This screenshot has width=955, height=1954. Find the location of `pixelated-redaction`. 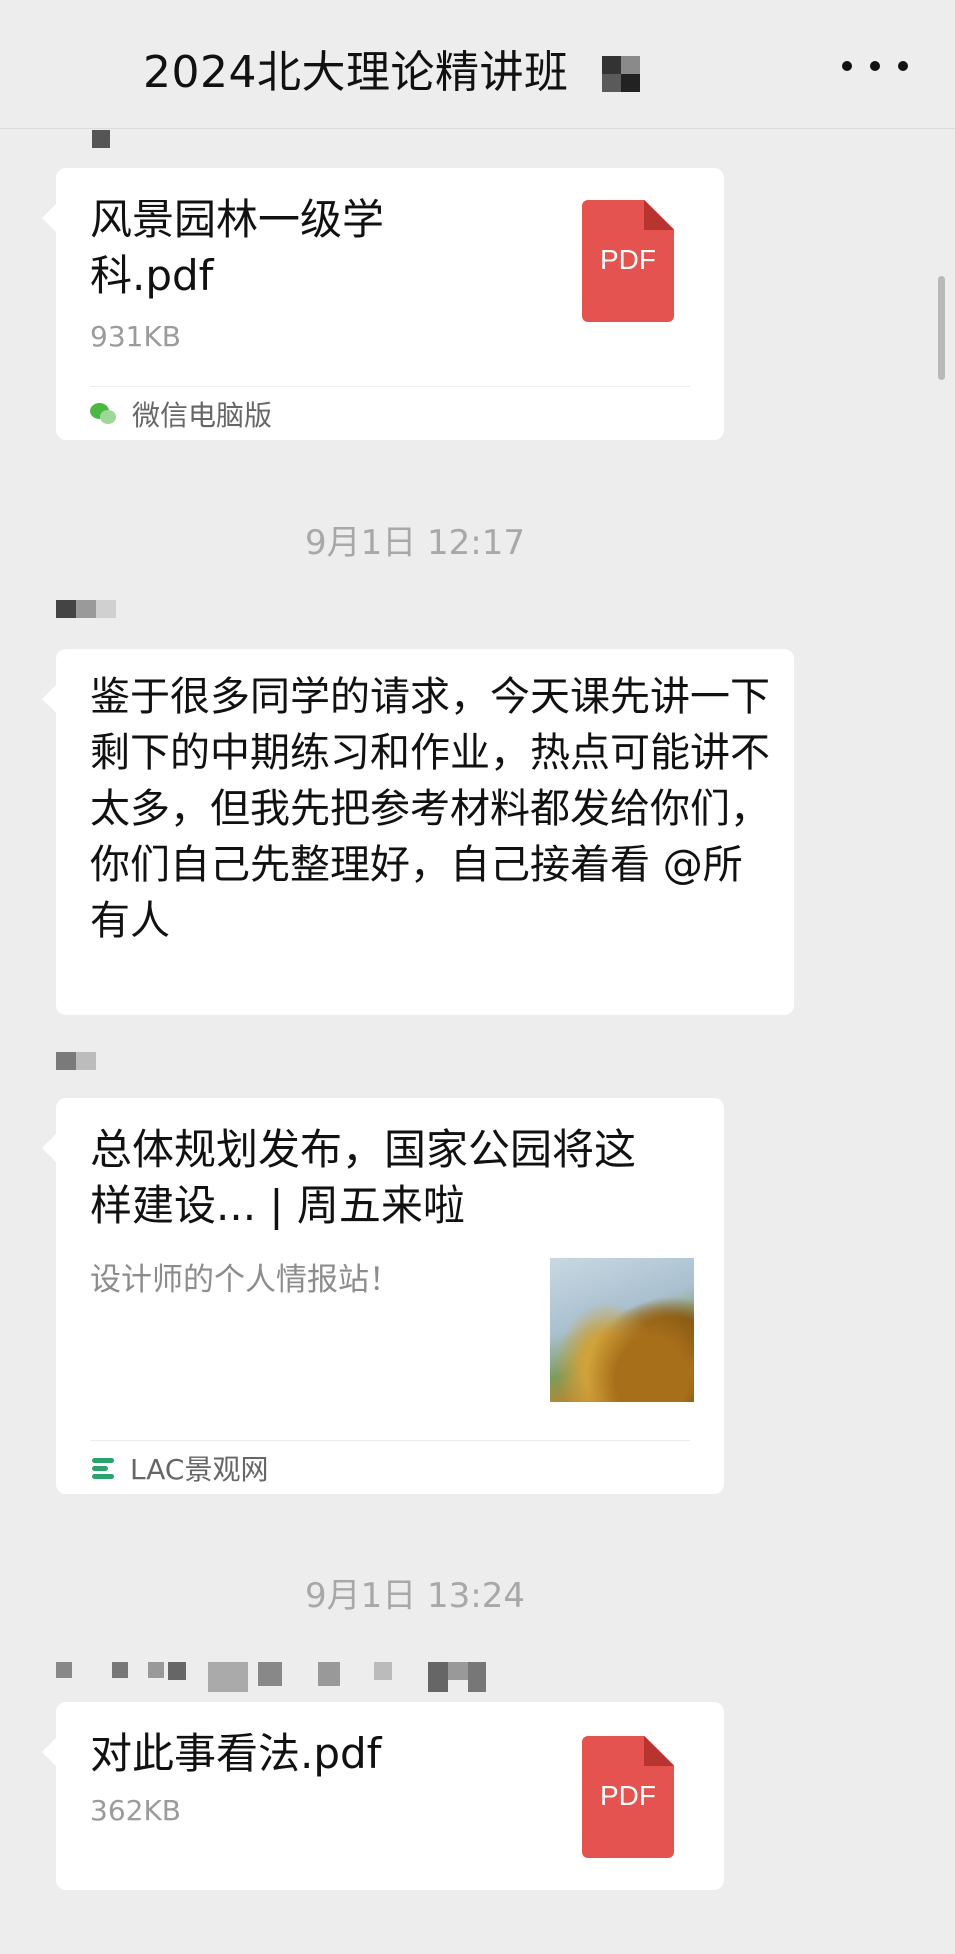

pixelated-redaction is located at coordinates (621, 74).